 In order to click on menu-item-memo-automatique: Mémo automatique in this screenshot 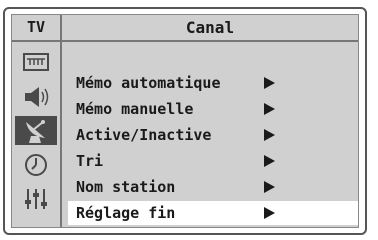, I will do `click(213, 83)`.